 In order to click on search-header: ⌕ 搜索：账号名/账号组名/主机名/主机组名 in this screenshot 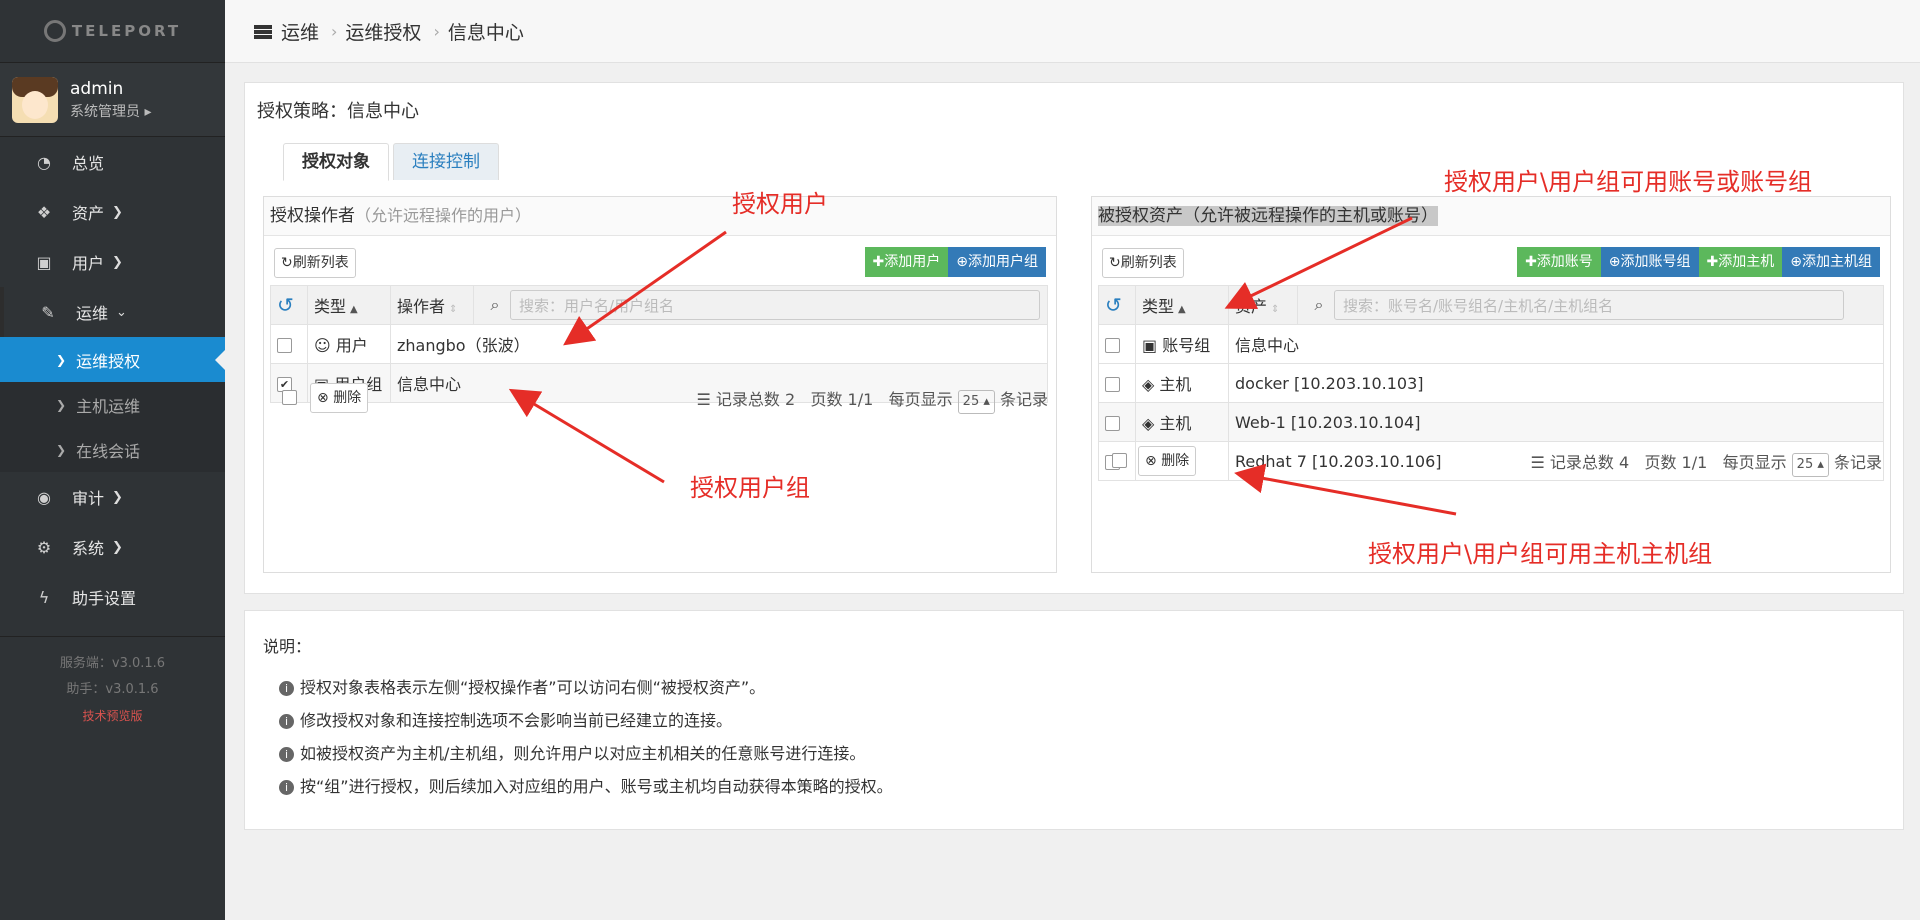, I will do `click(1590, 305)`.